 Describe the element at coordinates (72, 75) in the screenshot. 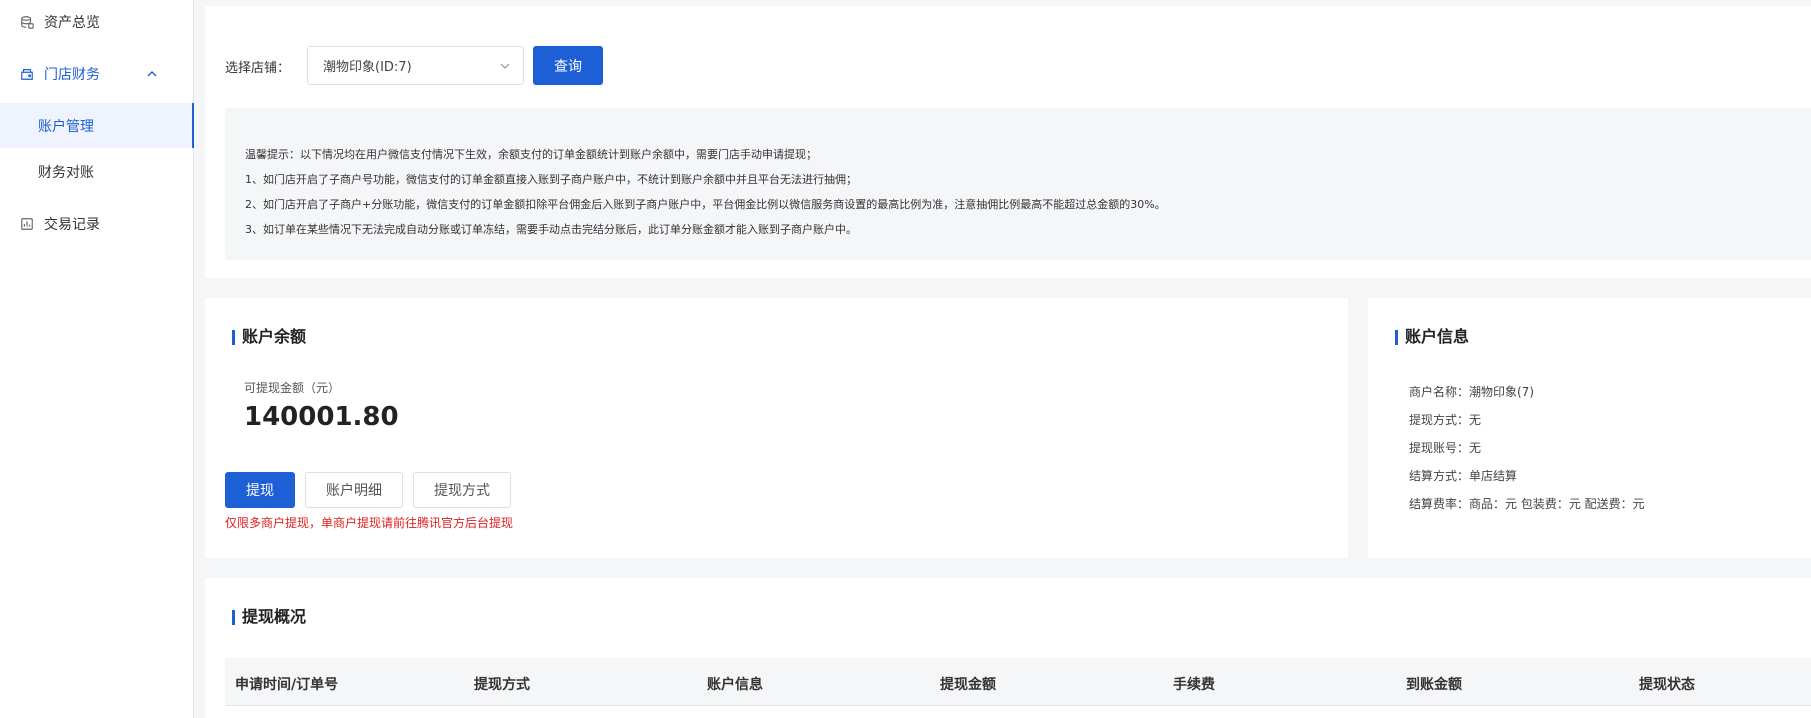

I see `sidebar-item-label: 门店财务` at that location.